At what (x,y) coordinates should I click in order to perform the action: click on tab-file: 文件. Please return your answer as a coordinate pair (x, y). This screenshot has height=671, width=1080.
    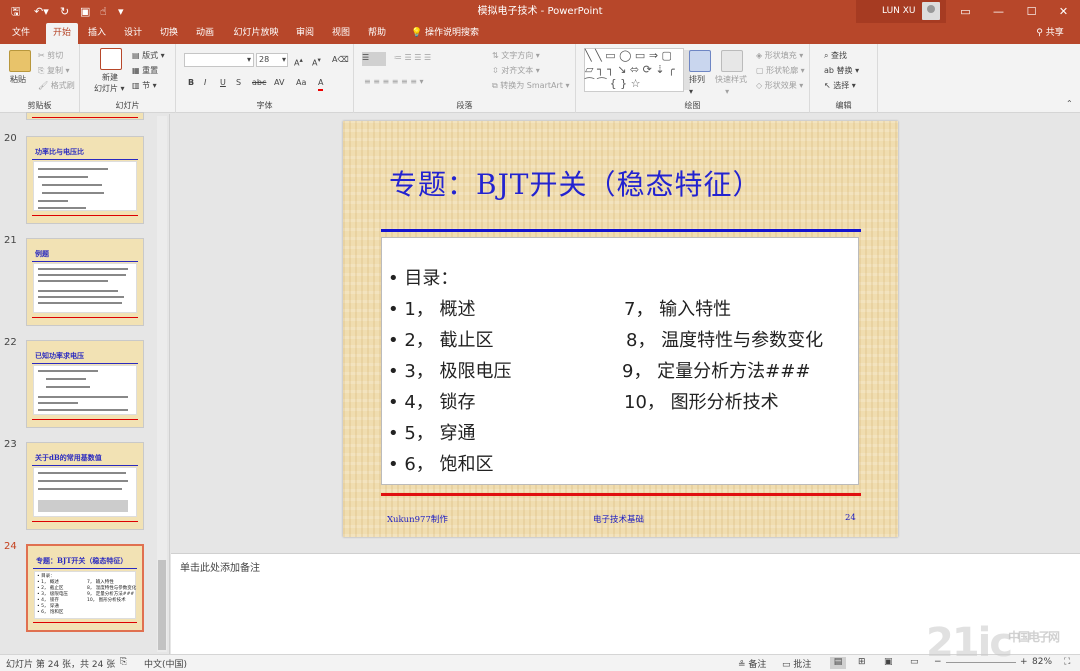
    Looking at the image, I should click on (21, 33).